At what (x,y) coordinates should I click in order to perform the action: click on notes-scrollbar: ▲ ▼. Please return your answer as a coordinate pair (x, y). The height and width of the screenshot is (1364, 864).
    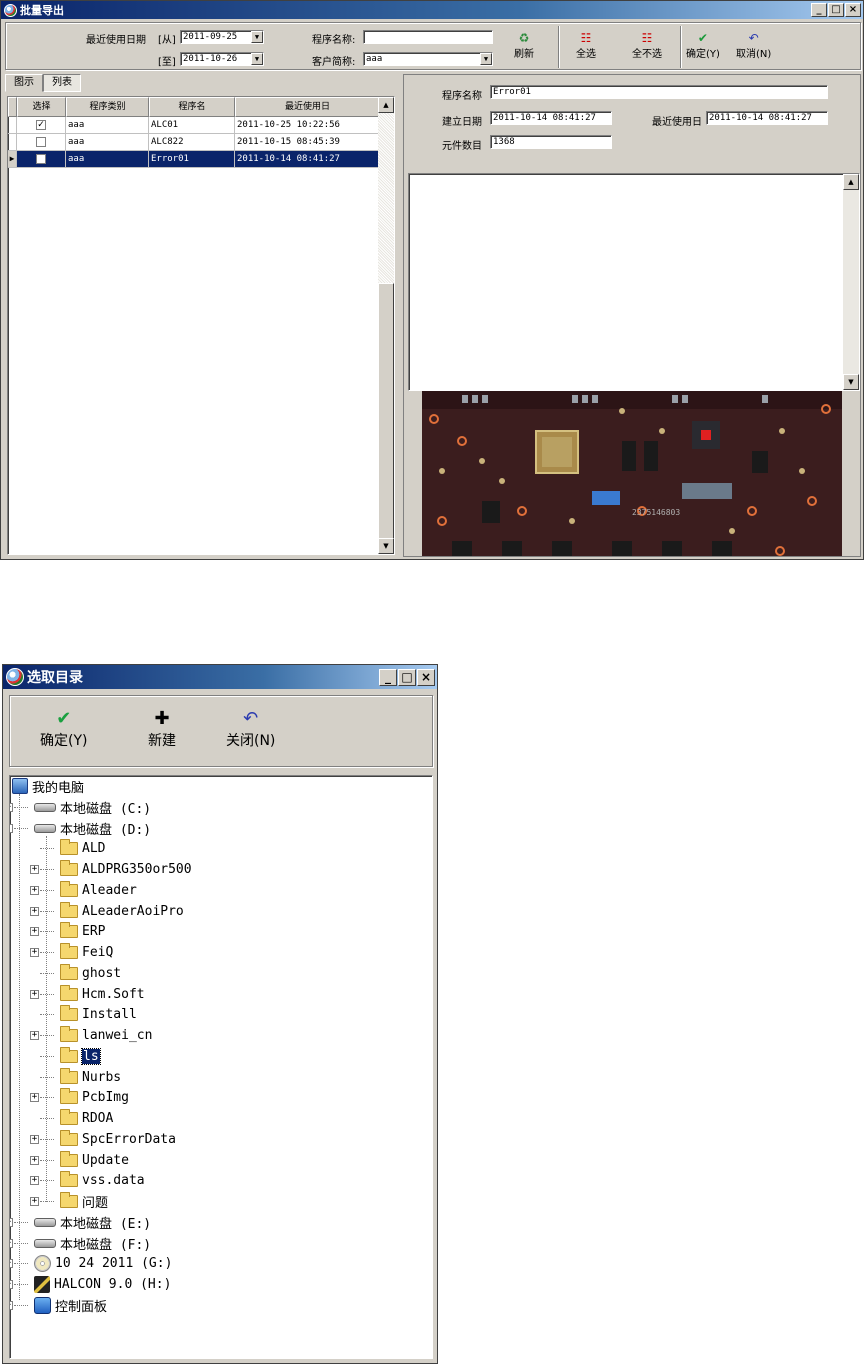
    Looking at the image, I should click on (851, 282).